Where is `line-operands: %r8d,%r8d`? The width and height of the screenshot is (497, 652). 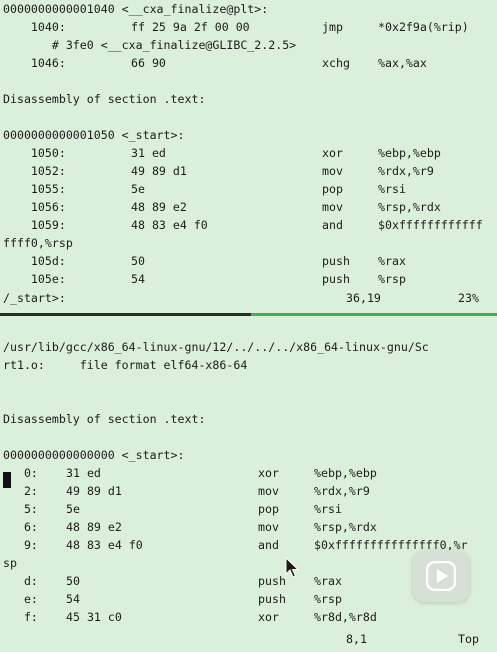 line-operands: %r8d,%r8d is located at coordinates (345, 617).